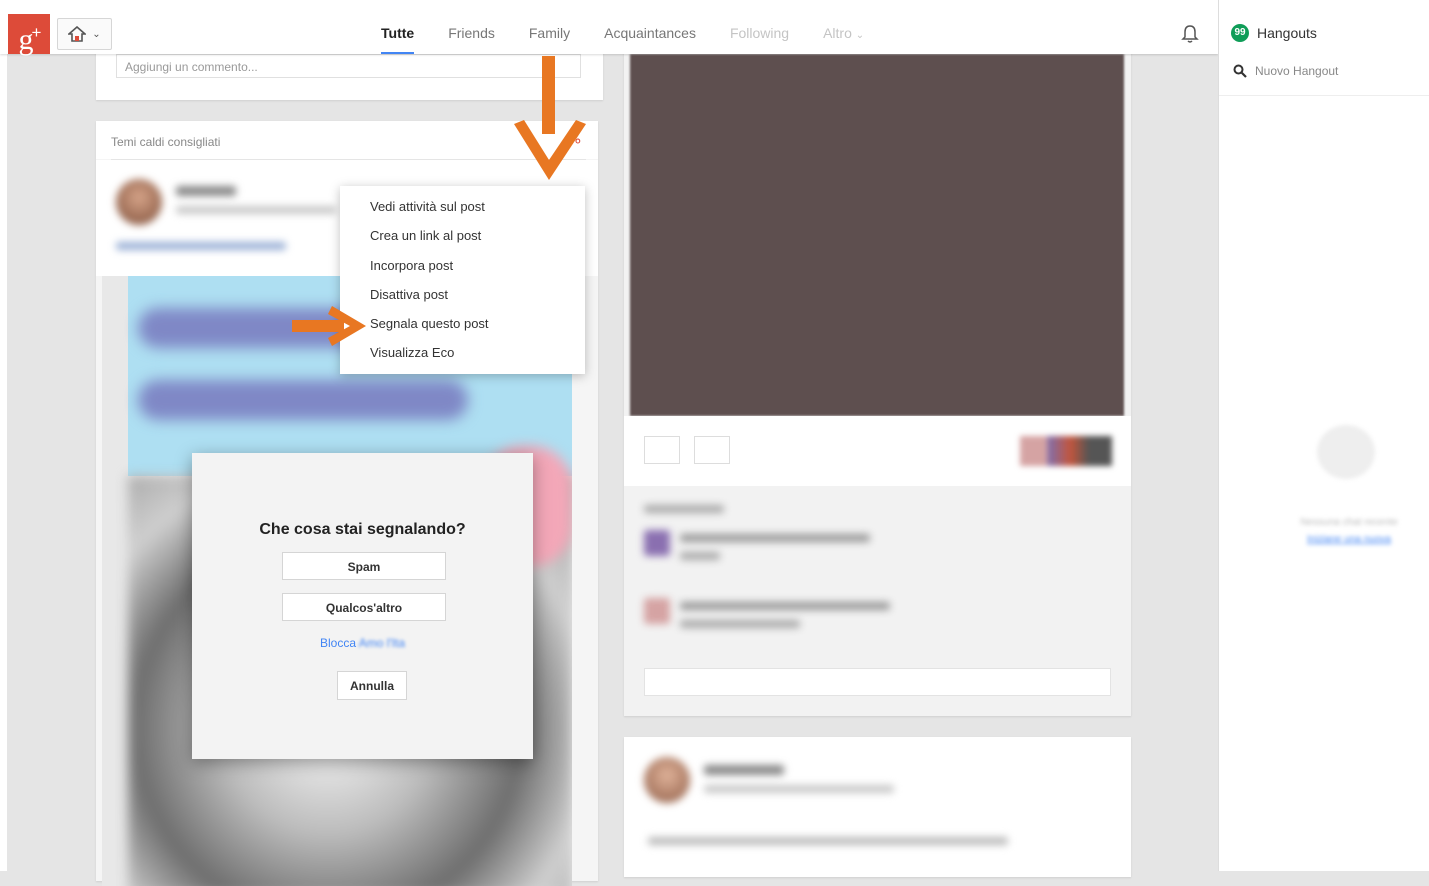 This screenshot has height=886, width=1429. Describe the element at coordinates (650, 27) in the screenshot. I see `tab-acquaintances: Acquaintances` at that location.